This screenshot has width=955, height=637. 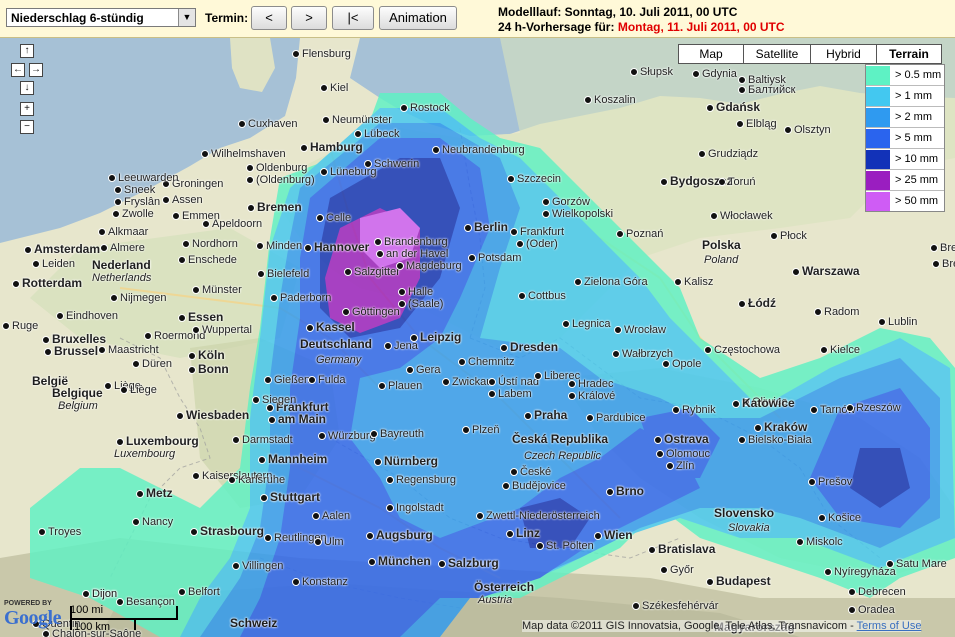 What do you see at coordinates (638, 234) in the screenshot?
I see `city-label: Poznań` at bounding box center [638, 234].